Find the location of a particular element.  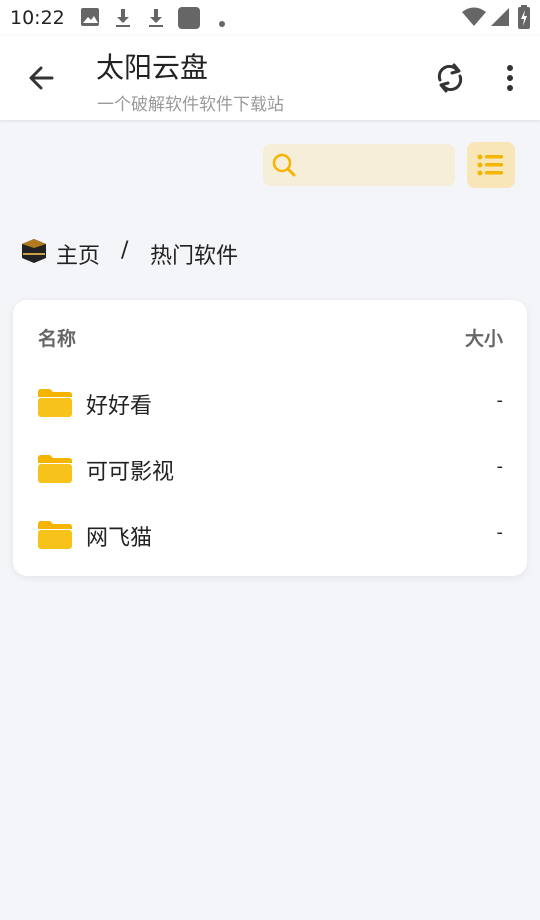

breadcrumb: 主页 / 热门软件 is located at coordinates (220, 252).